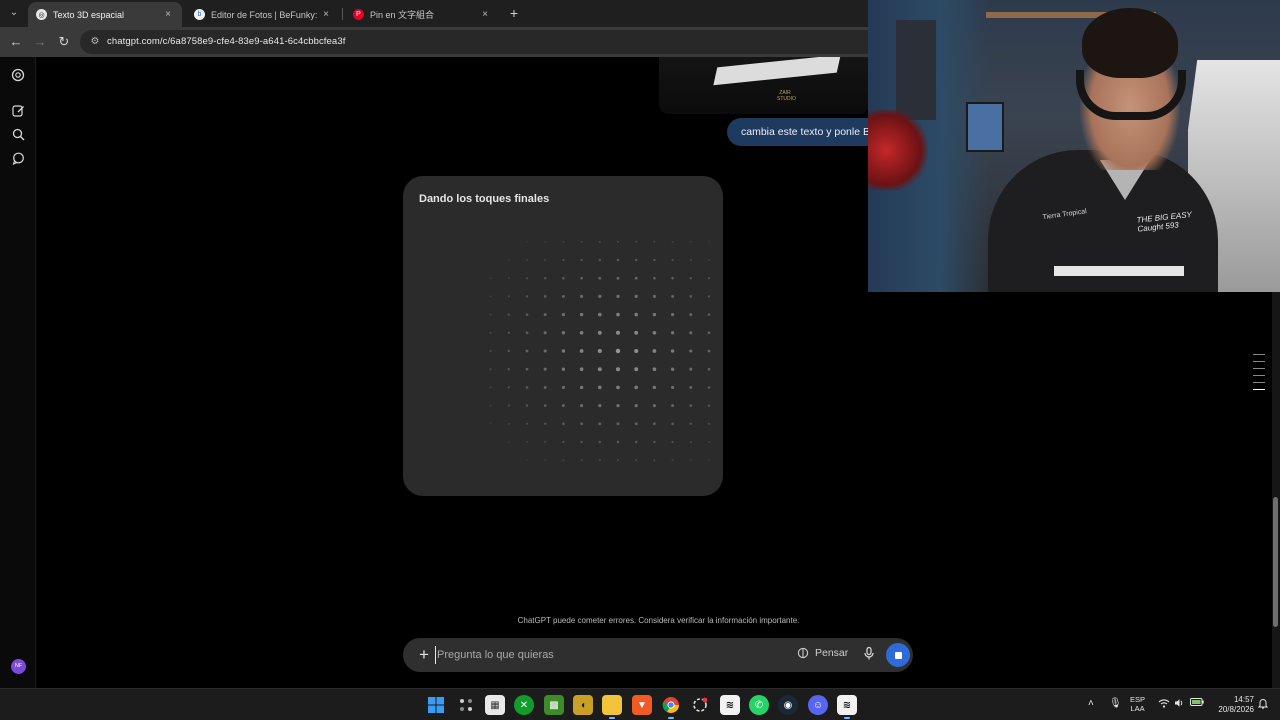  What do you see at coordinates (822, 653) in the screenshot?
I see `think-button: Pensar` at bounding box center [822, 653].